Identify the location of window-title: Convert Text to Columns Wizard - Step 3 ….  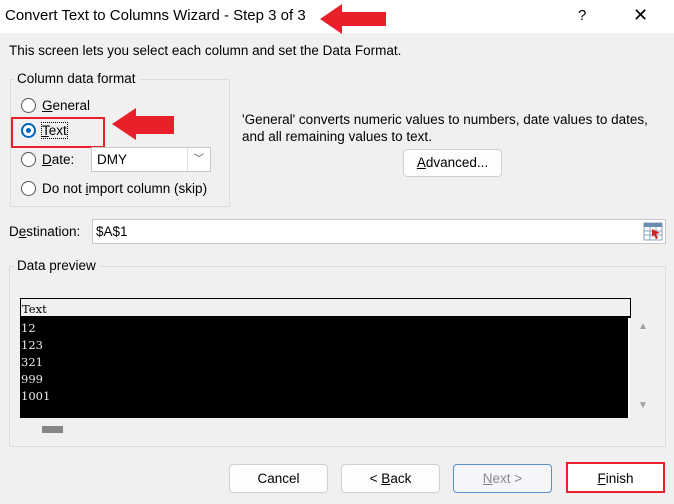
(155, 15).